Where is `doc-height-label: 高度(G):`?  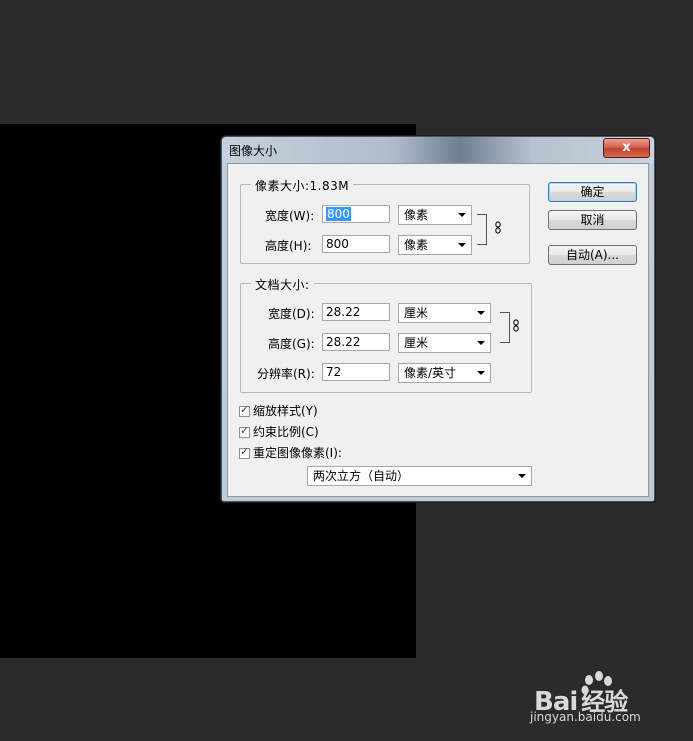
doc-height-label: 高度(G): is located at coordinates (291, 344).